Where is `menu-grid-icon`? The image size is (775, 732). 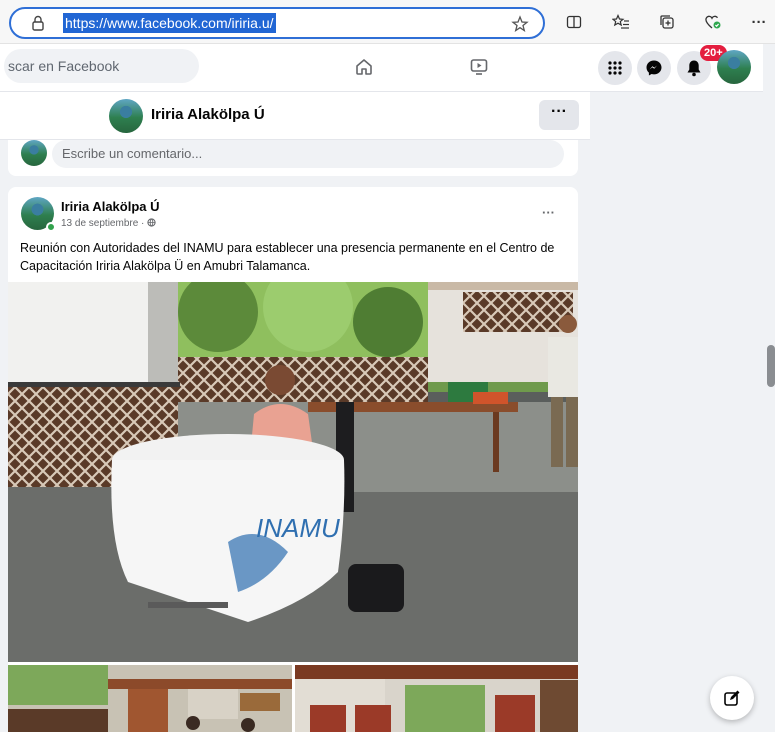
menu-grid-icon is located at coordinates (615, 68).